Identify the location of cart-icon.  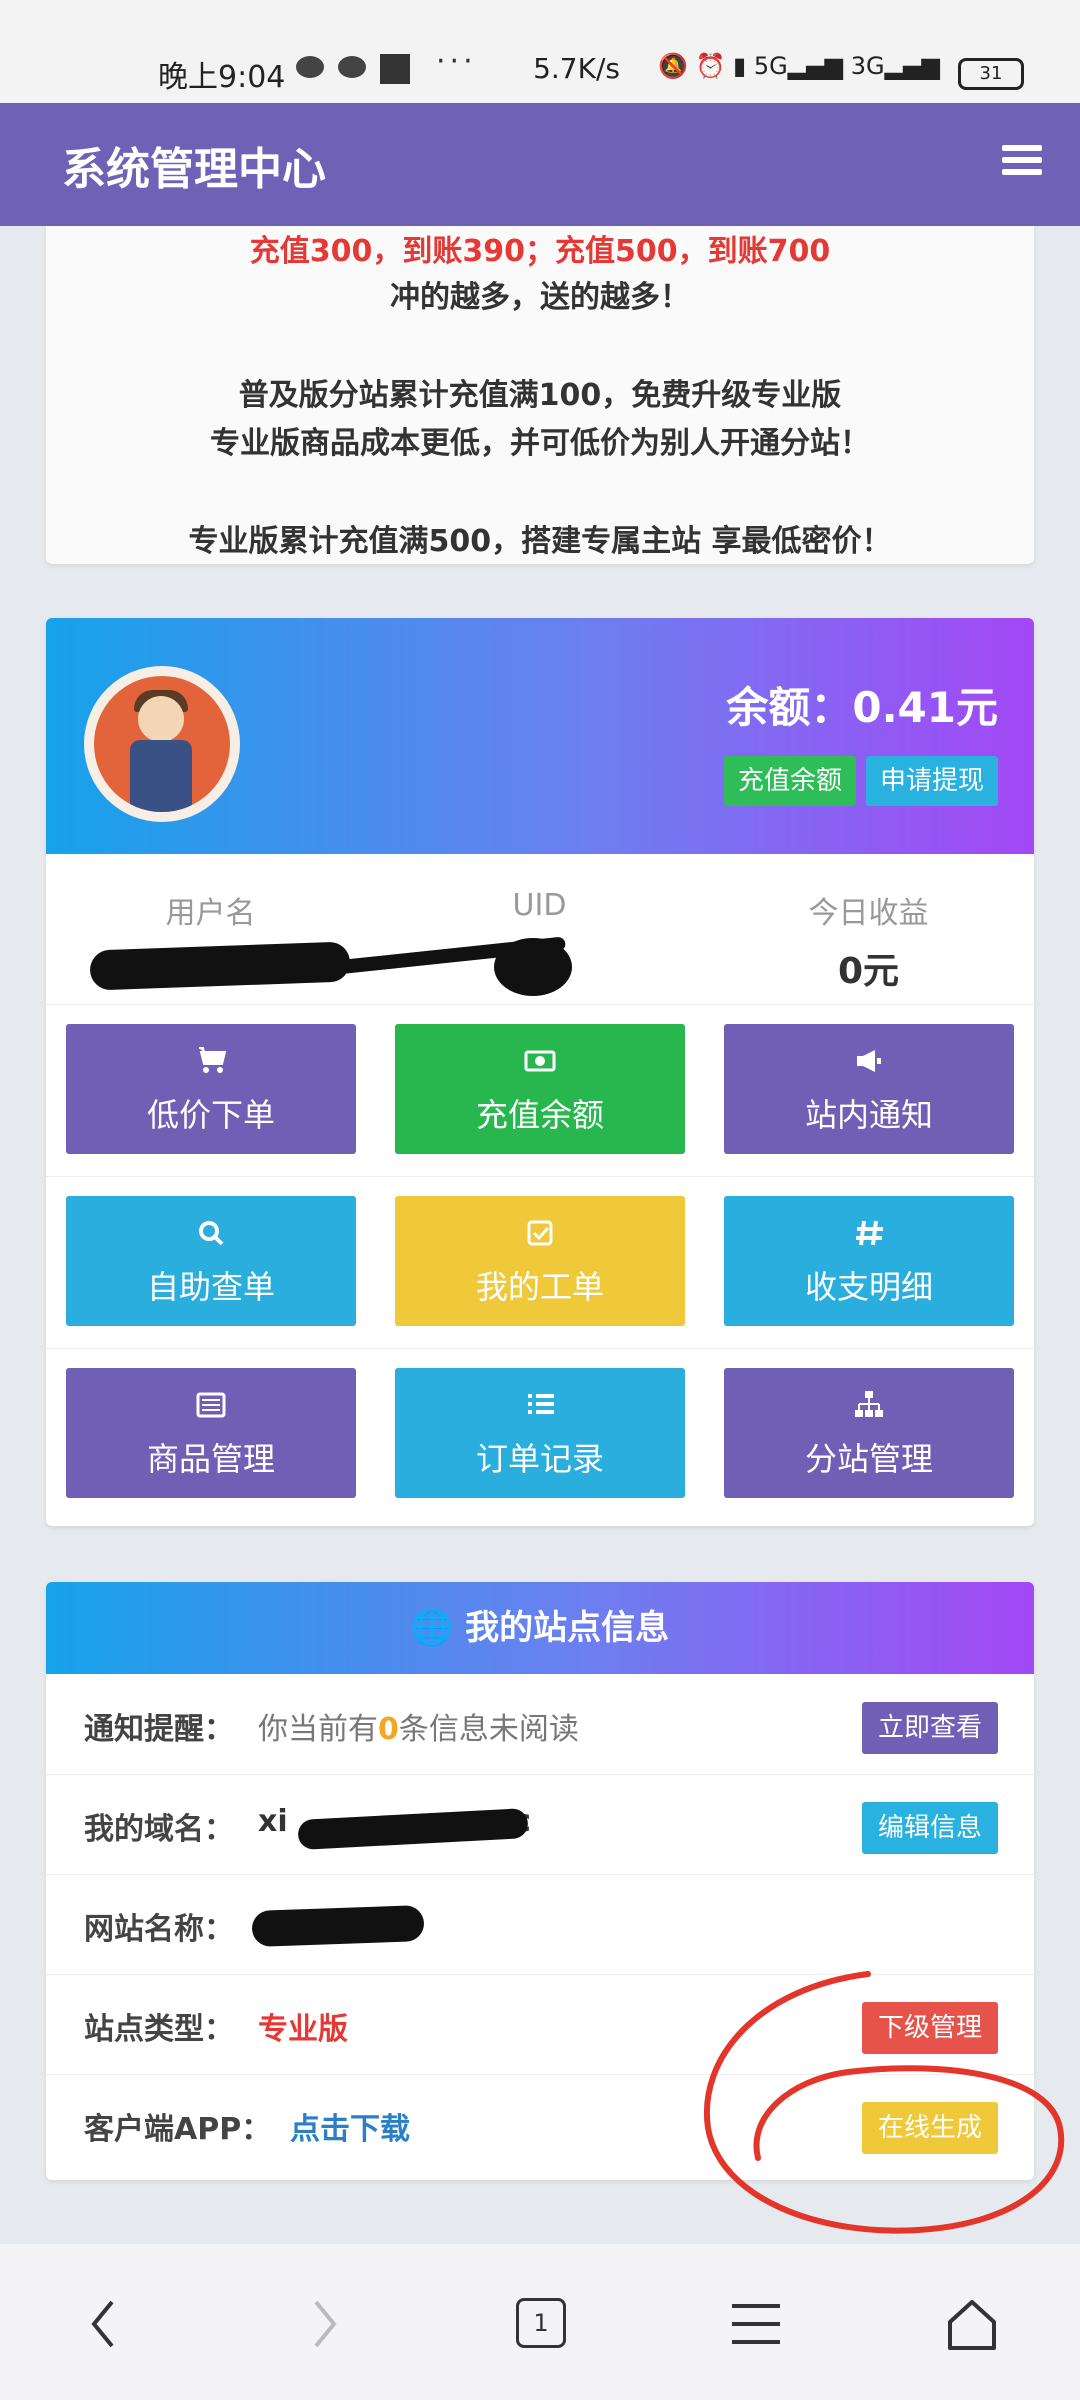
(213, 1060).